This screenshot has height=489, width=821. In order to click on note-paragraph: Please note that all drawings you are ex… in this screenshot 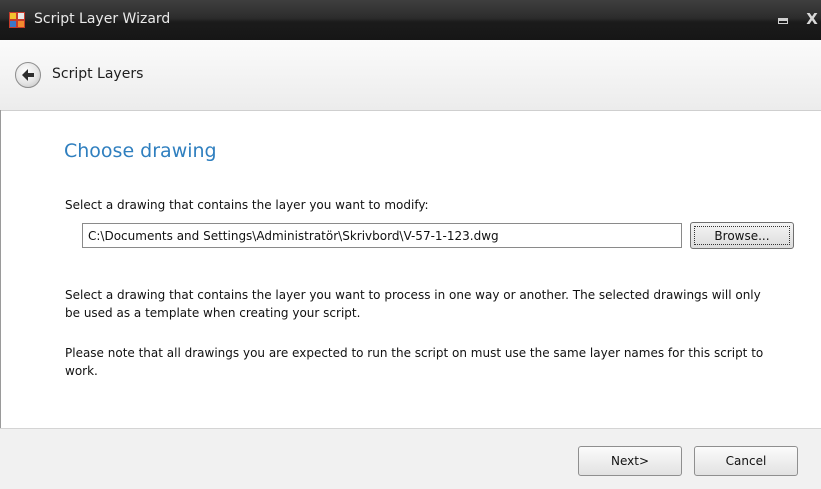, I will do `click(414, 362)`.